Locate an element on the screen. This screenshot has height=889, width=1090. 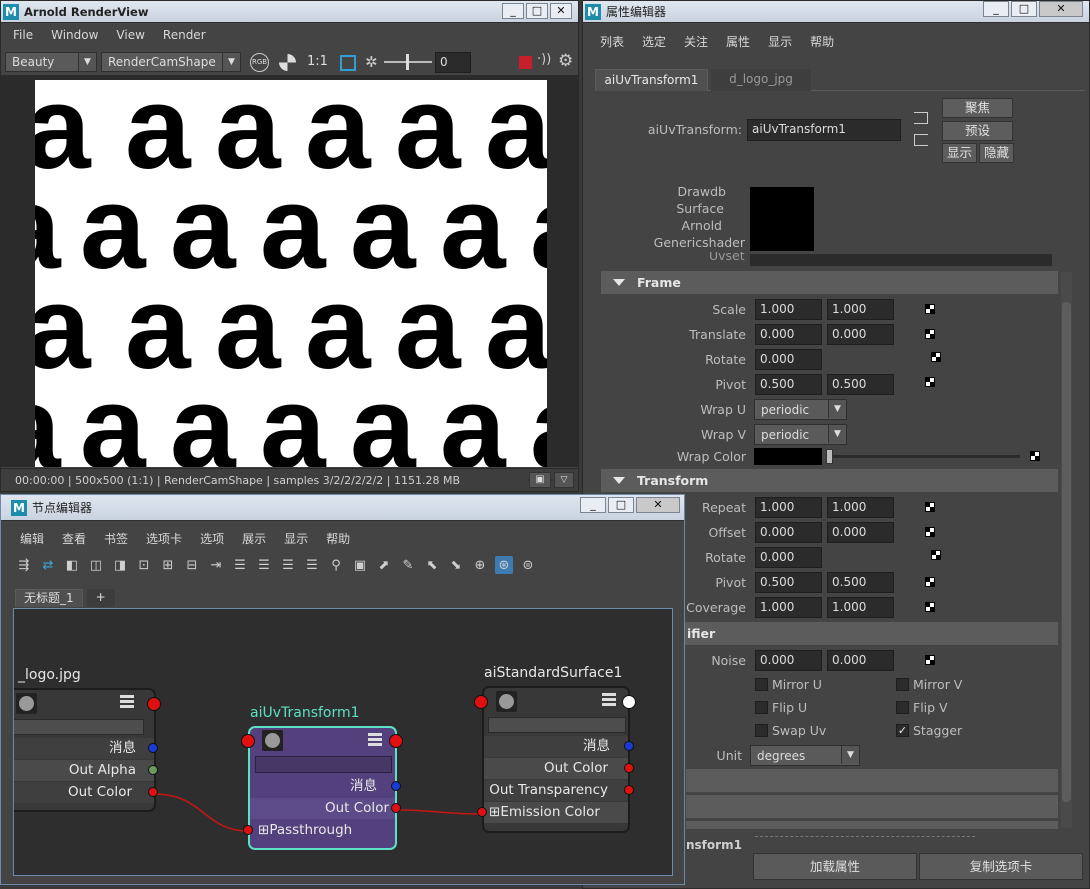
pin-icon: ⬈ is located at coordinates (384, 565).